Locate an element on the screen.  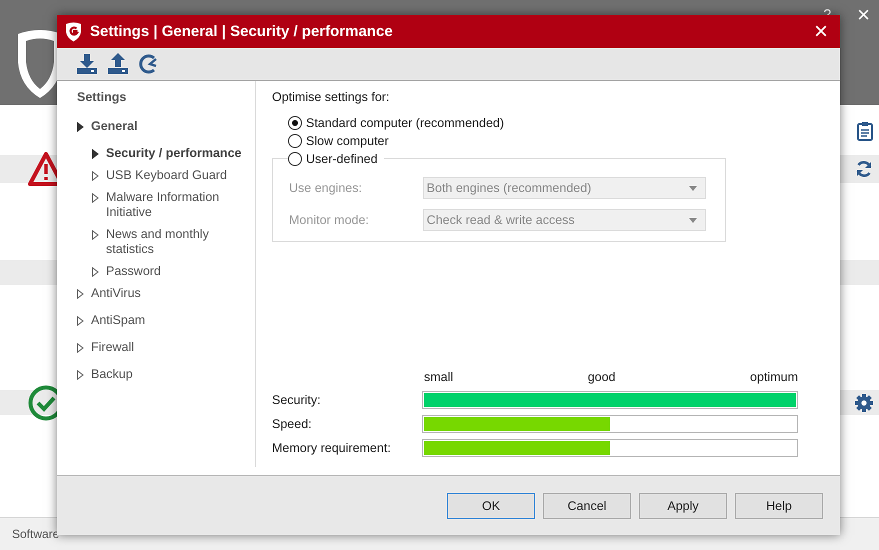
tree-item: USB Keyboard Guard is located at coordinates (166, 175).